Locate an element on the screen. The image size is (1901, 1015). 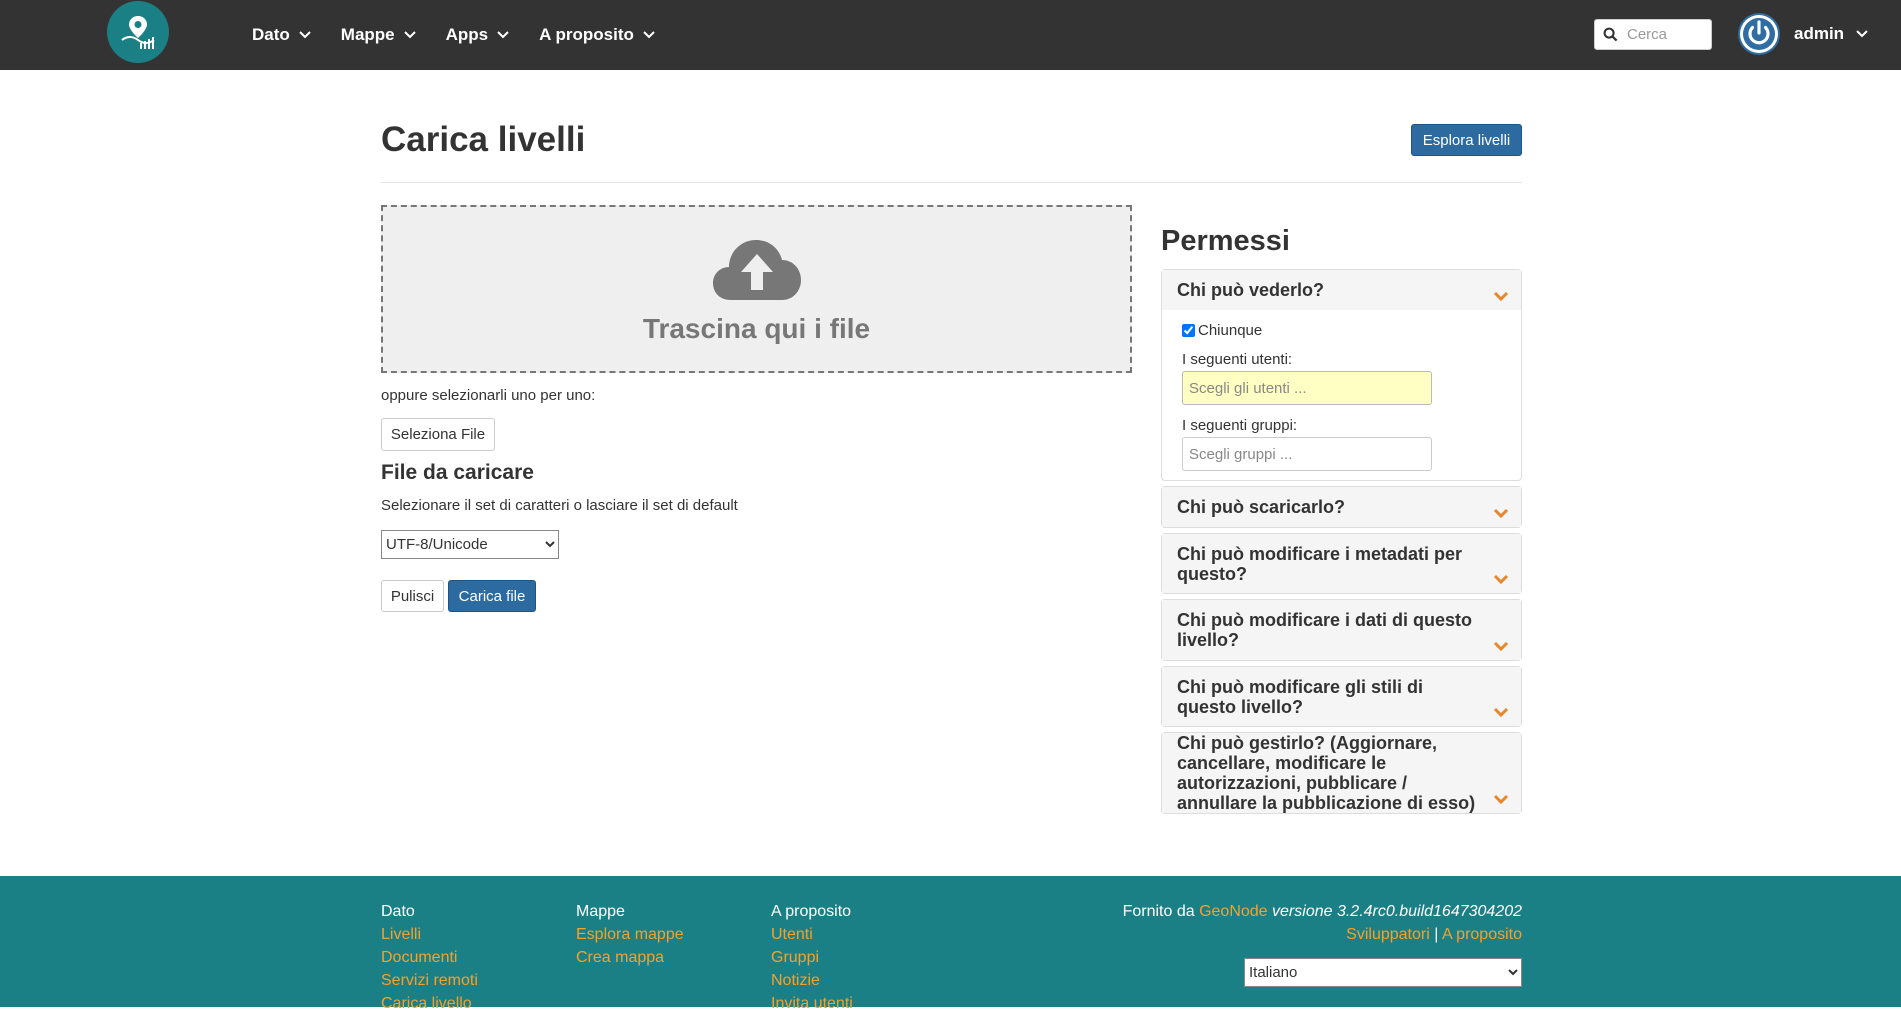
nav-dato: Dato is located at coordinates (281, 35).